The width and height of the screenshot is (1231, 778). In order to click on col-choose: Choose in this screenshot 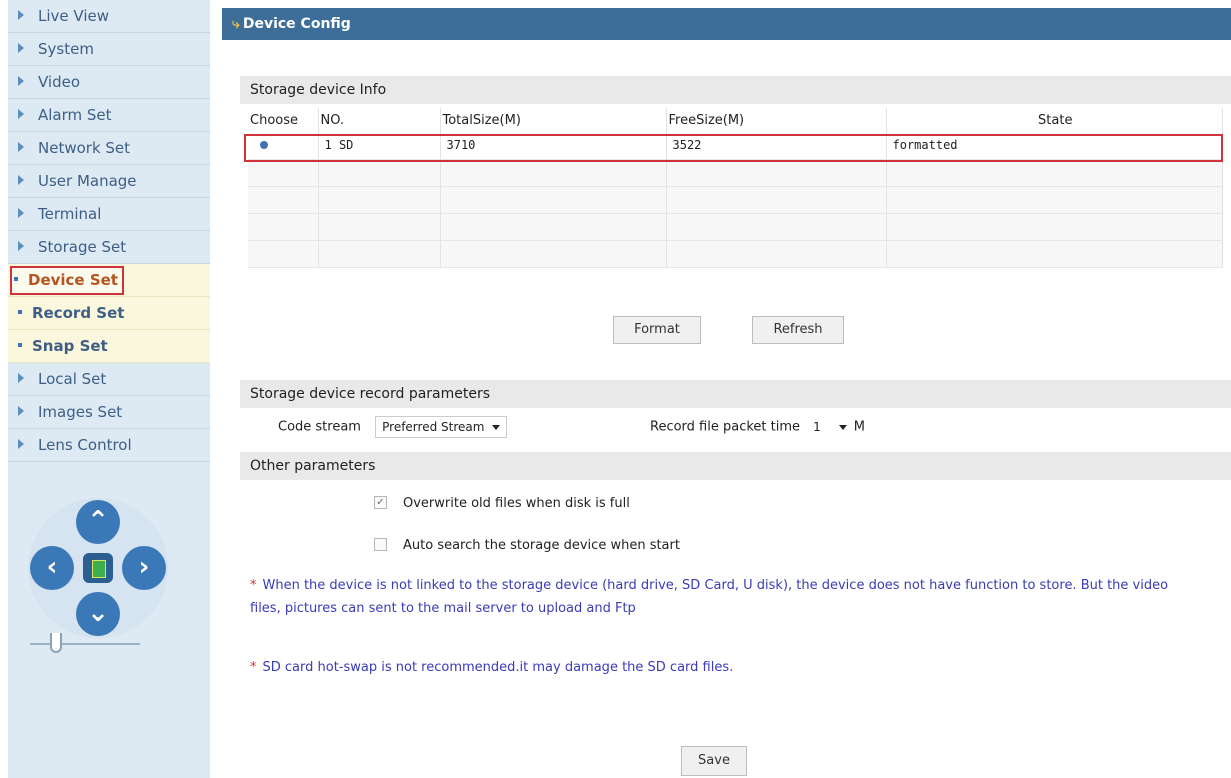, I will do `click(283, 120)`.